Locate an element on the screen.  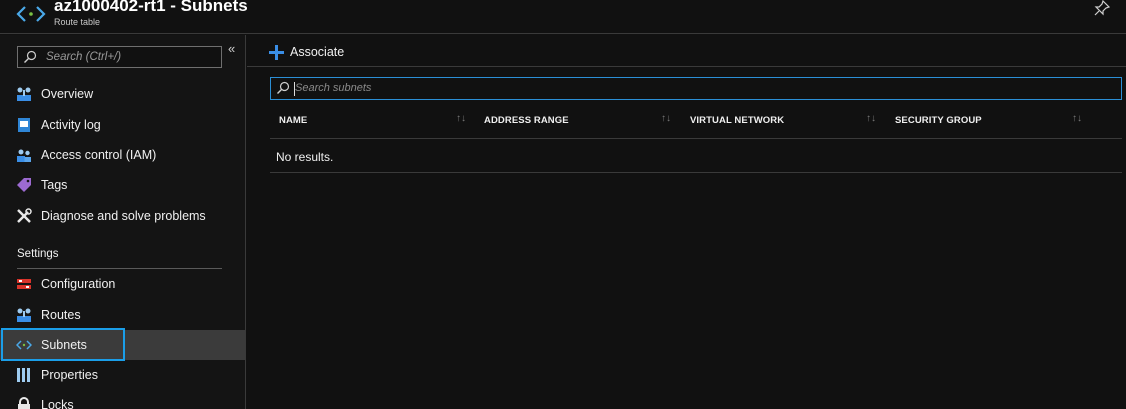
activity-log-icon is located at coordinates (24, 125).